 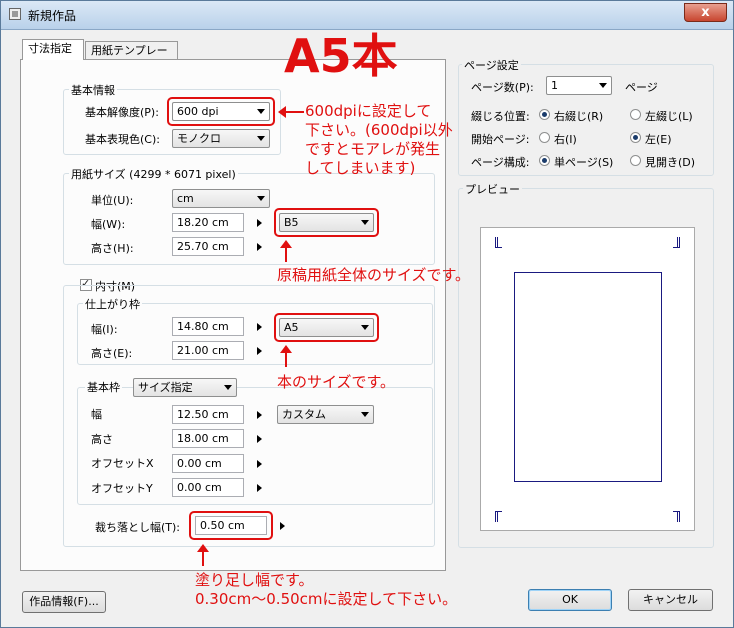 I want to click on frame-width-field: 12.50 cm, so click(x=208, y=414).